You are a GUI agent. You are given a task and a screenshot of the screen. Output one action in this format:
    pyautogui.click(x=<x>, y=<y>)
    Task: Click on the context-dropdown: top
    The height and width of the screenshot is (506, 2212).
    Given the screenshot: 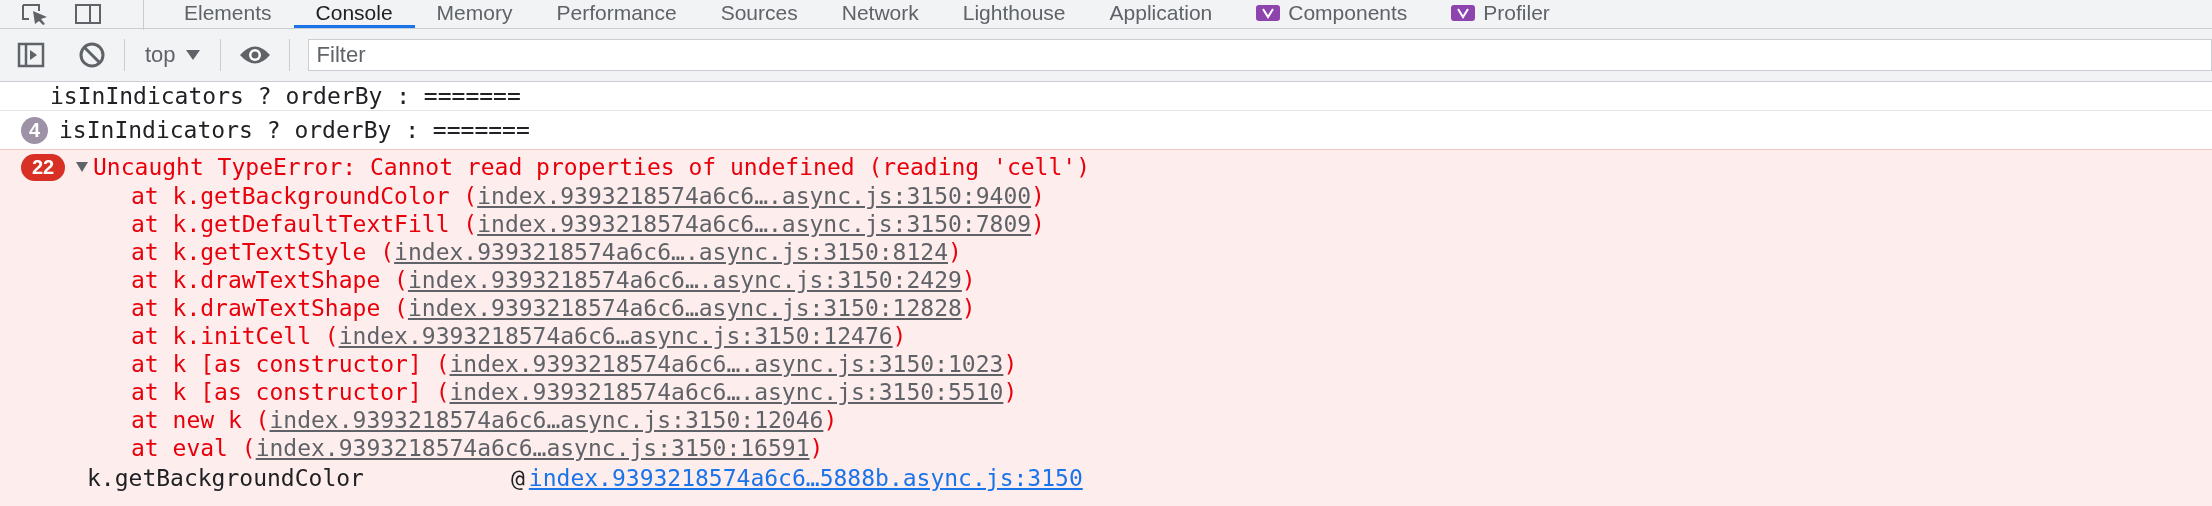 What is the action you would take?
    pyautogui.click(x=172, y=55)
    